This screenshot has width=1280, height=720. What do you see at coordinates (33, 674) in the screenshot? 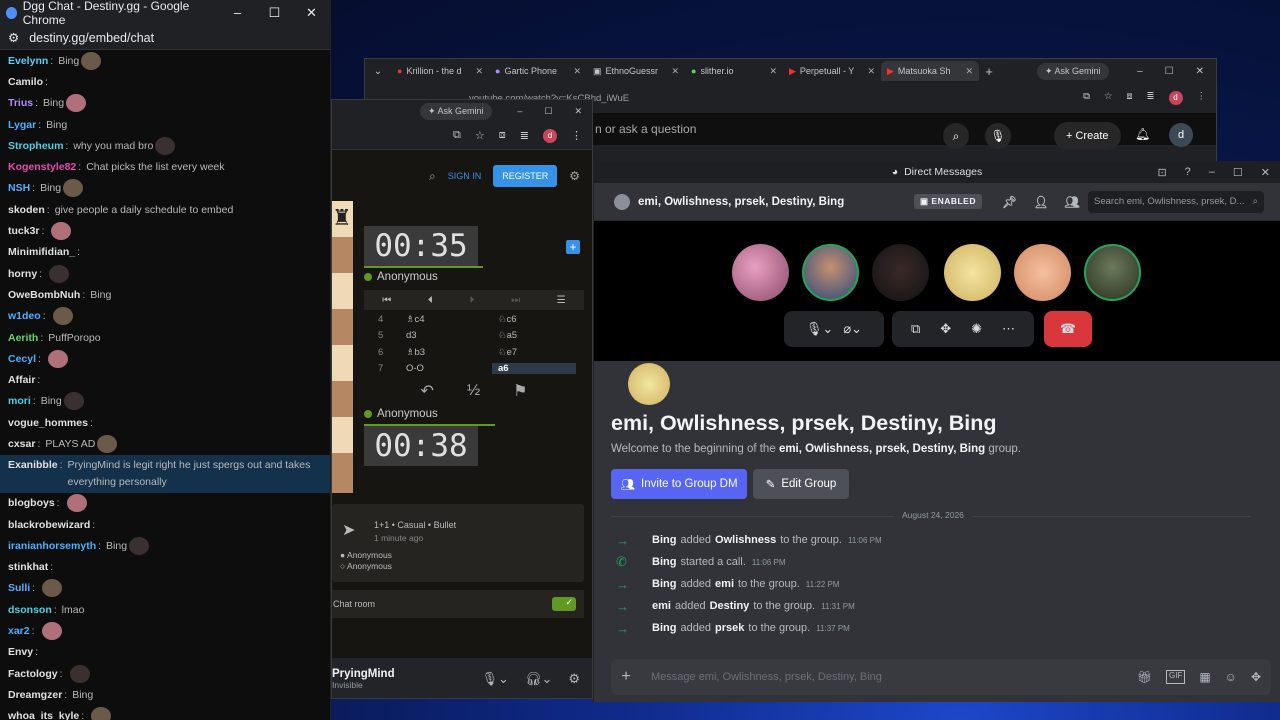
I see `chat-username: Factology` at bounding box center [33, 674].